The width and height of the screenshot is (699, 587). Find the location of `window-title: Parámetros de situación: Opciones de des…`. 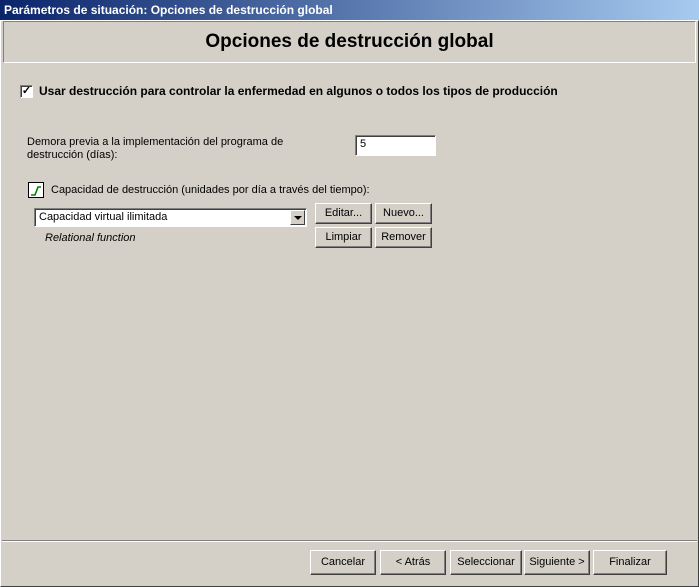

window-title: Parámetros de situación: Opciones de des… is located at coordinates (349, 10).